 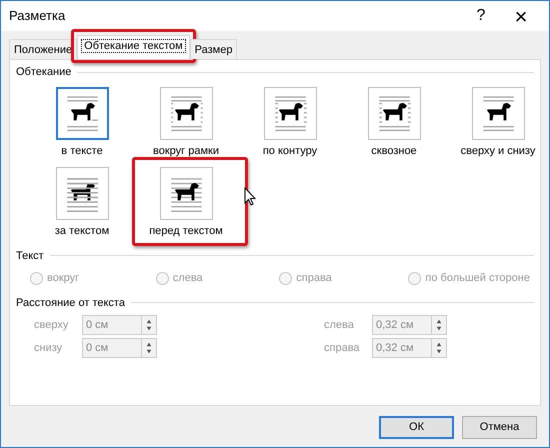 I want to click on section-title: Расстояние от текста, so click(x=70, y=303).